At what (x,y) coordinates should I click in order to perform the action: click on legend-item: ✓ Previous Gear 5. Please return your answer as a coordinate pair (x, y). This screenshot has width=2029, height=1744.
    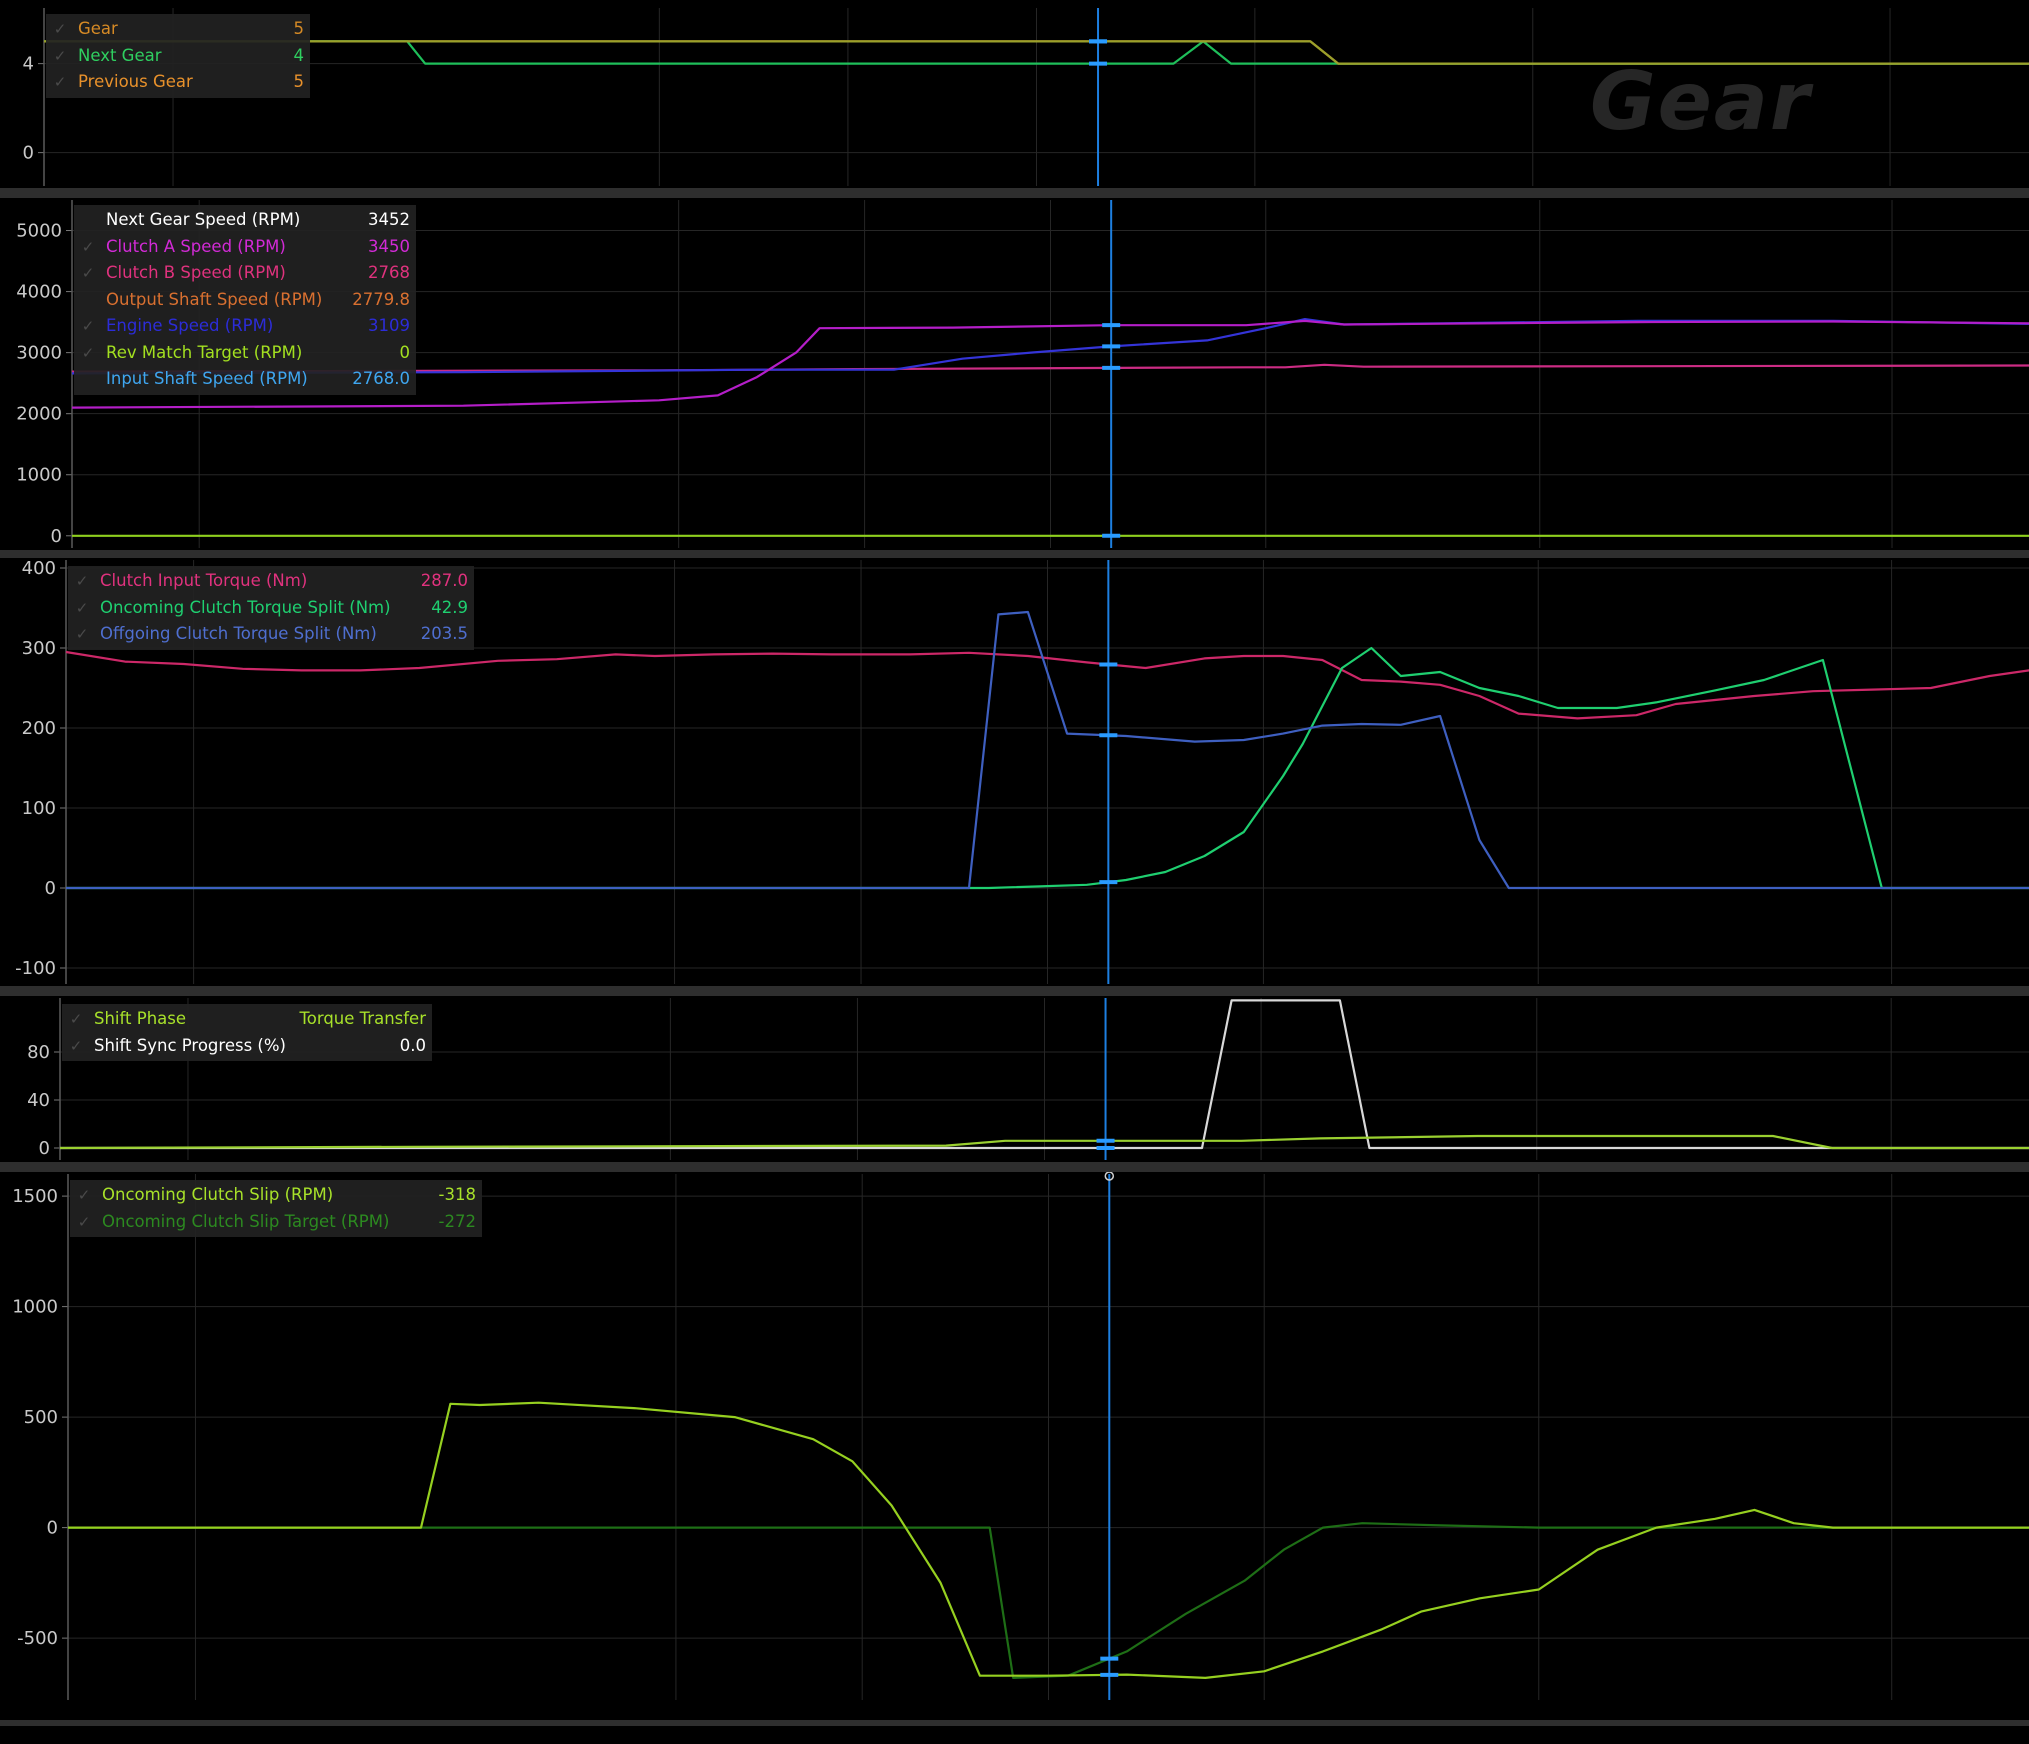
    Looking at the image, I should click on (177, 82).